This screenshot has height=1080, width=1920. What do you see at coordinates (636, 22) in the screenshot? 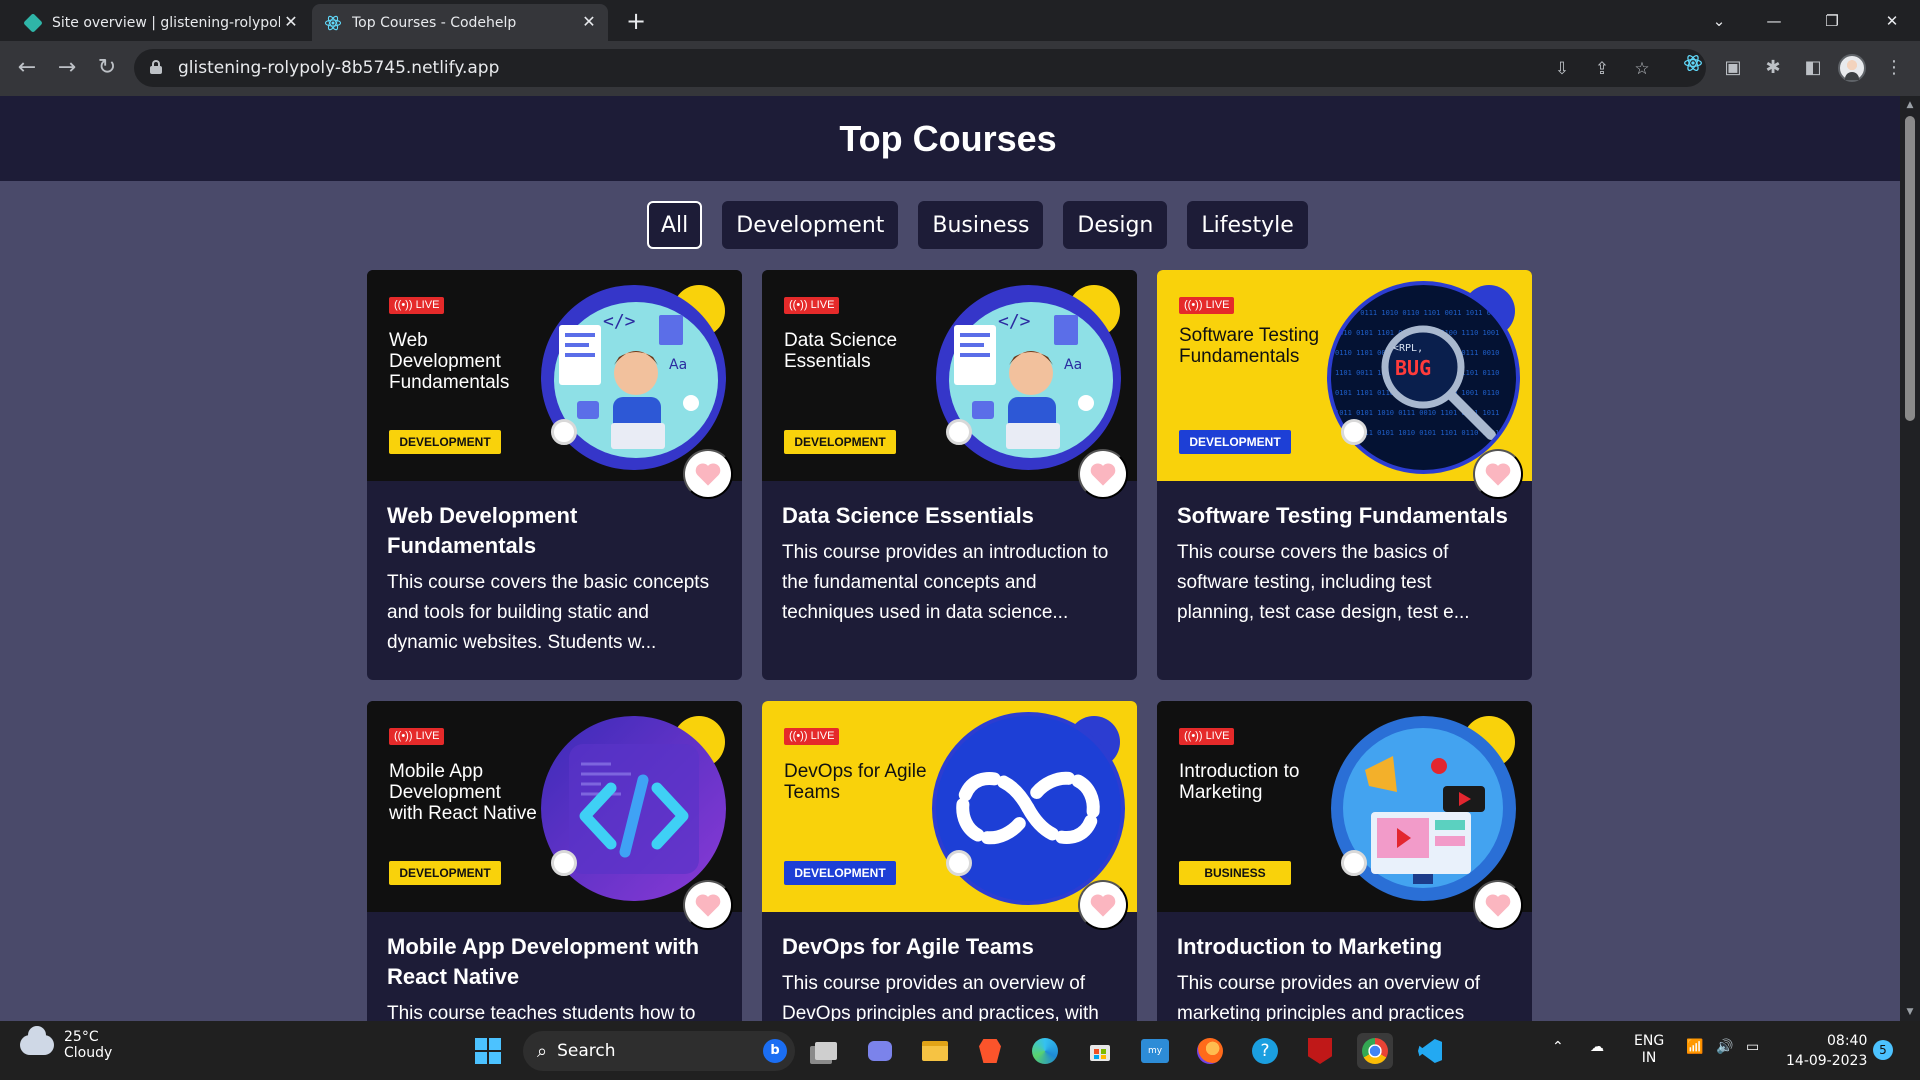
I see `new-tab-button: +` at bounding box center [636, 22].